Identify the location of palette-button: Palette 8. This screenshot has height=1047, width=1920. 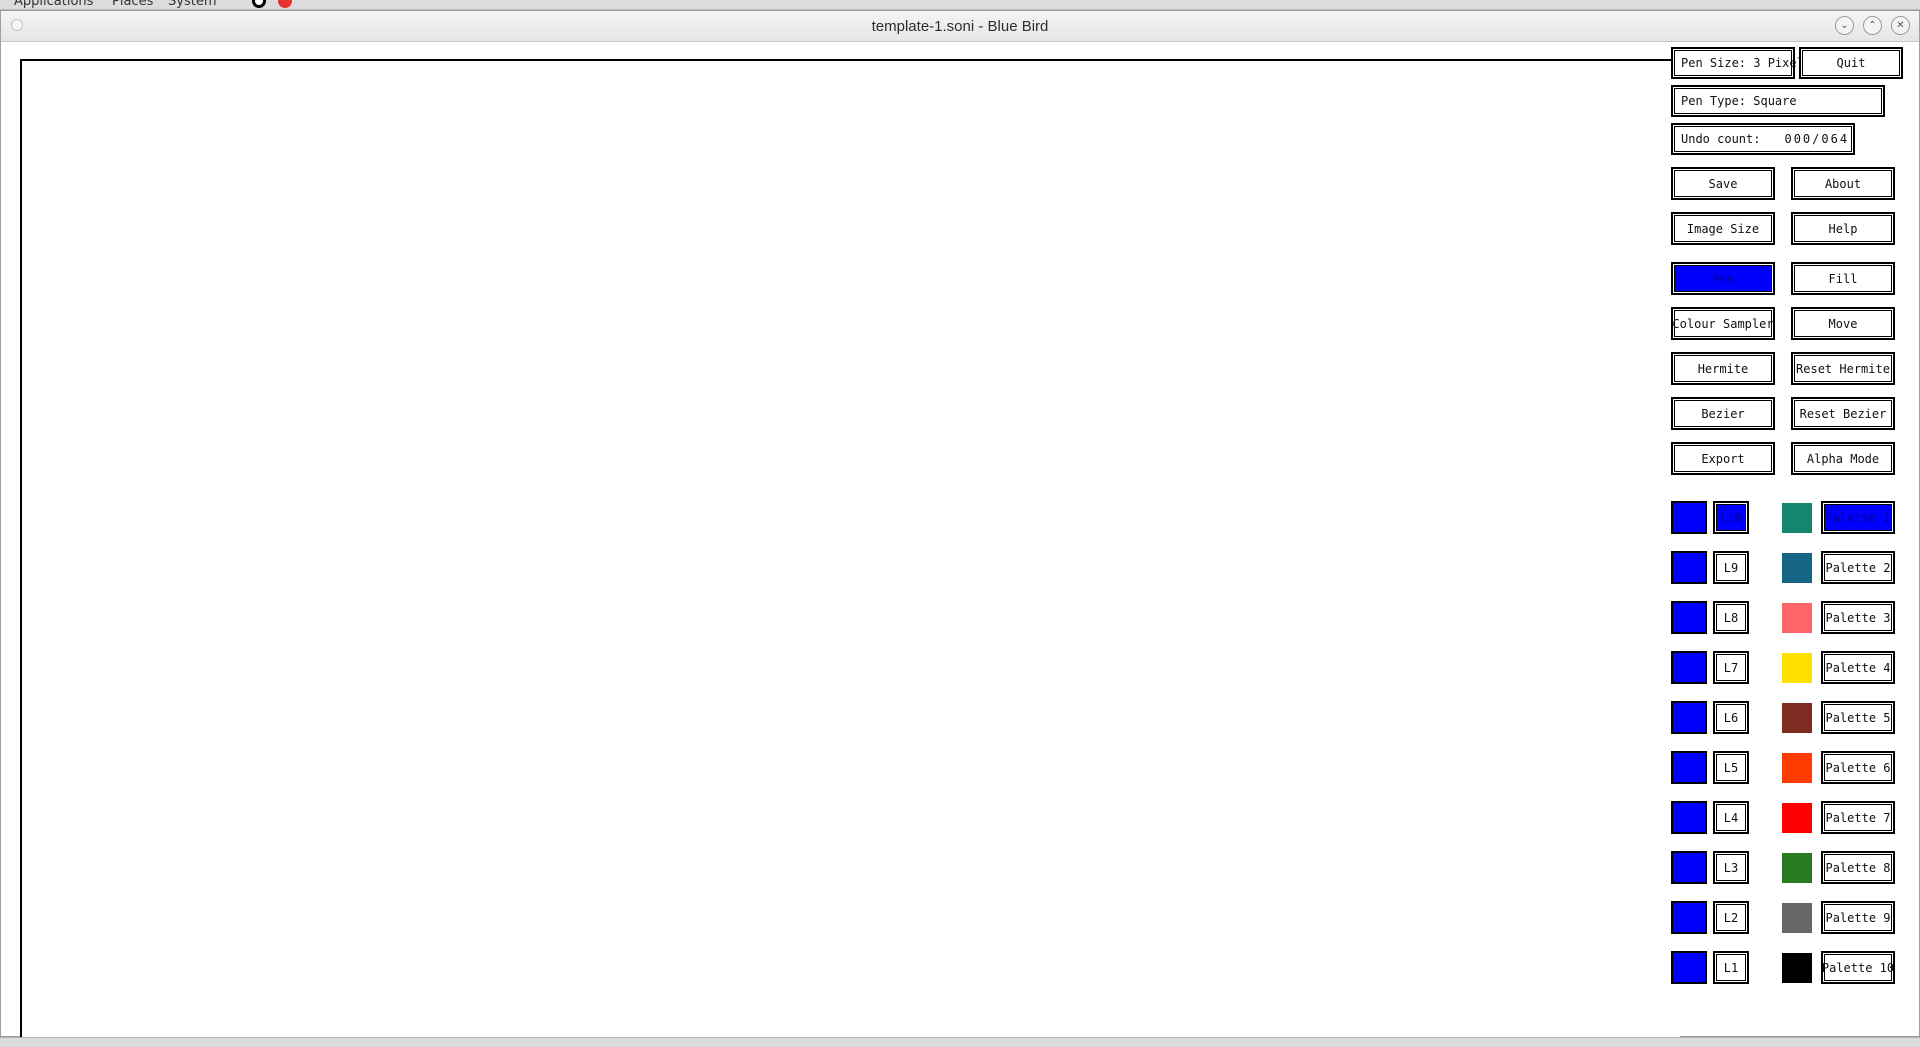
(1858, 867).